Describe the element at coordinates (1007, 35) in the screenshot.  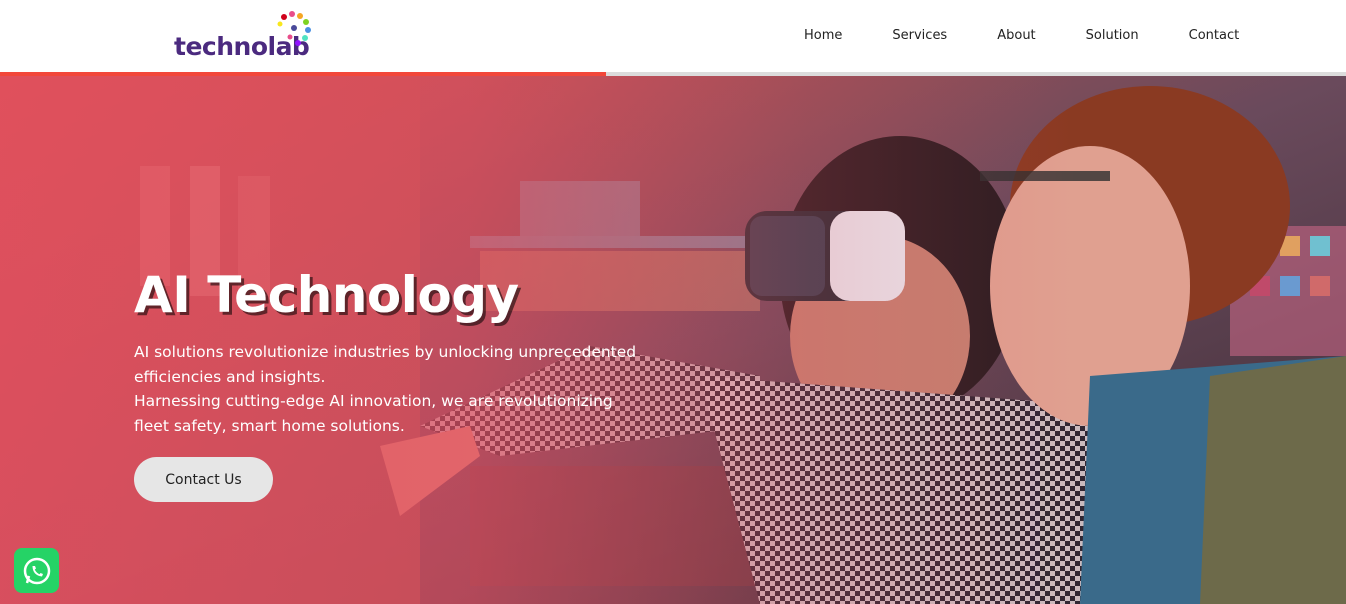
I see `nav-about: About` at that location.